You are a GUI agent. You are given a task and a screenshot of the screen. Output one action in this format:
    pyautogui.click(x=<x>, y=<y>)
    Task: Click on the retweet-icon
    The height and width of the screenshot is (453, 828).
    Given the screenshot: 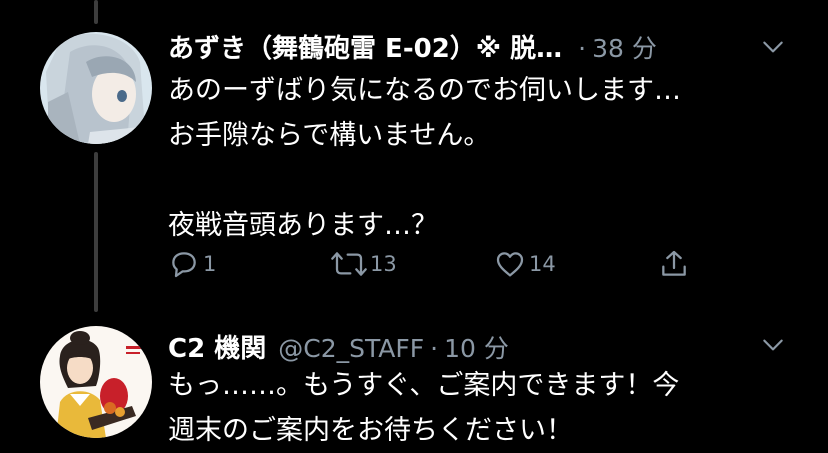 What is the action you would take?
    pyautogui.click(x=349, y=264)
    